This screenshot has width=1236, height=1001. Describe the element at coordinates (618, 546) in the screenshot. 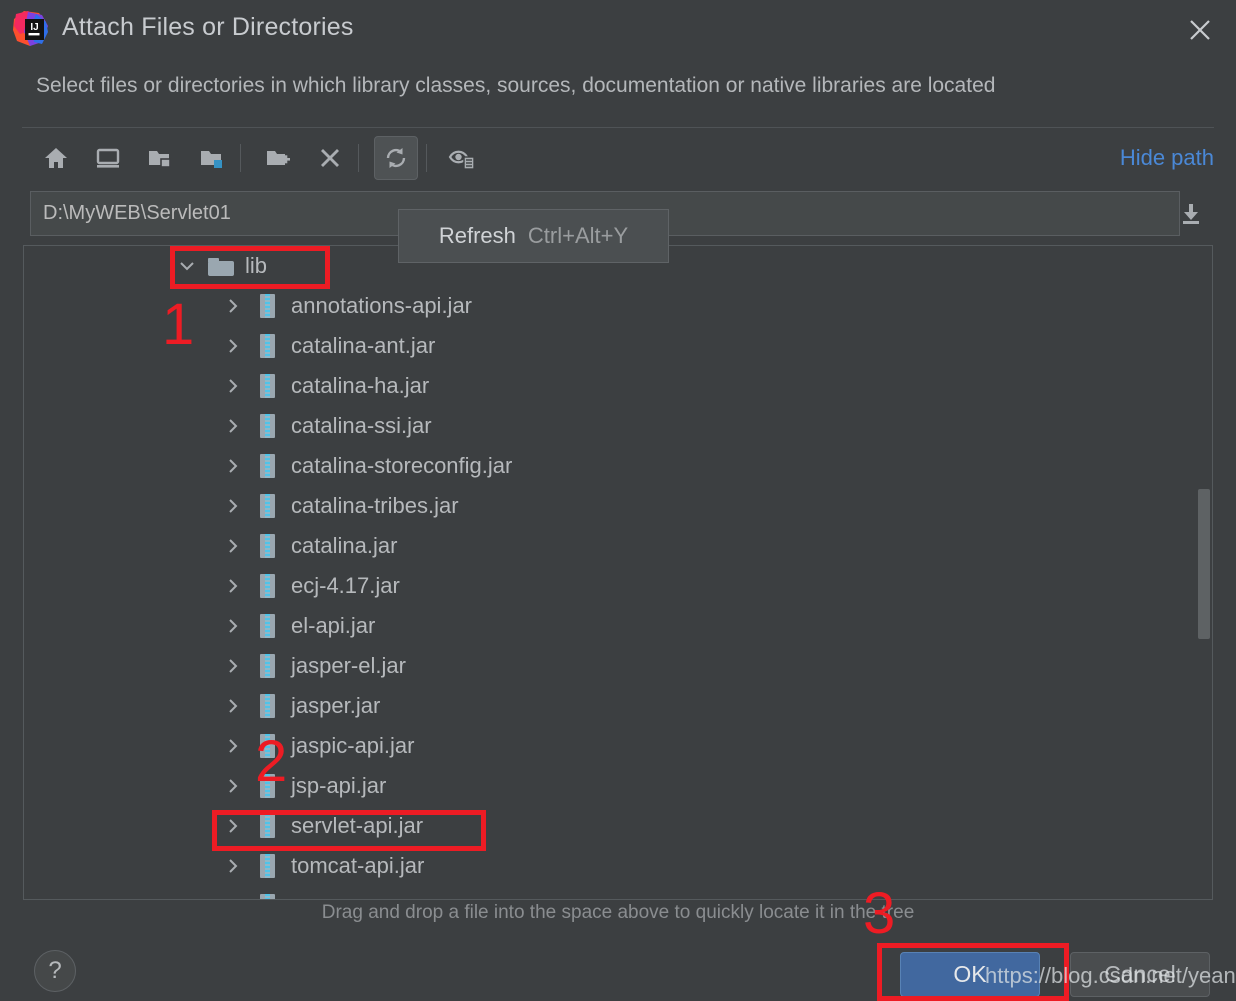

I see `tree-row: catalina.jar` at that location.